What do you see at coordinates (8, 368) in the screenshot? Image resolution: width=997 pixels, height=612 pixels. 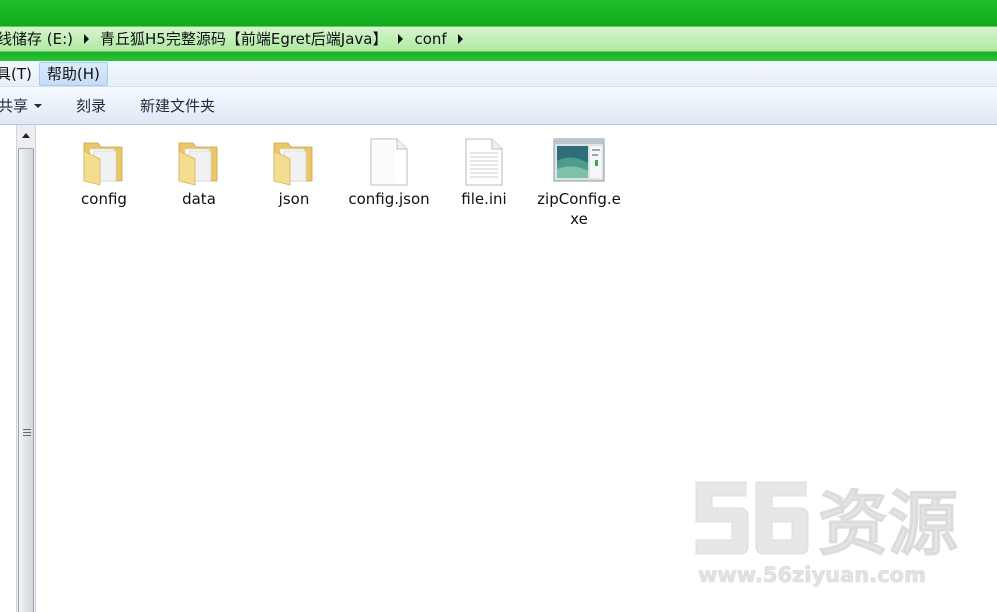 I see `navigation-pane` at bounding box center [8, 368].